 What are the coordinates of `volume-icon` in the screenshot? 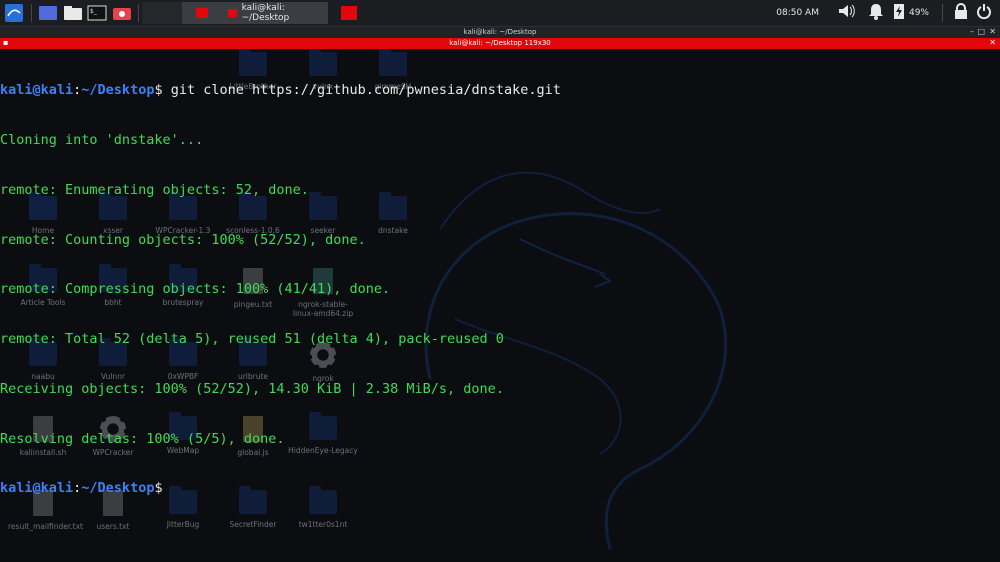 It's located at (847, 13).